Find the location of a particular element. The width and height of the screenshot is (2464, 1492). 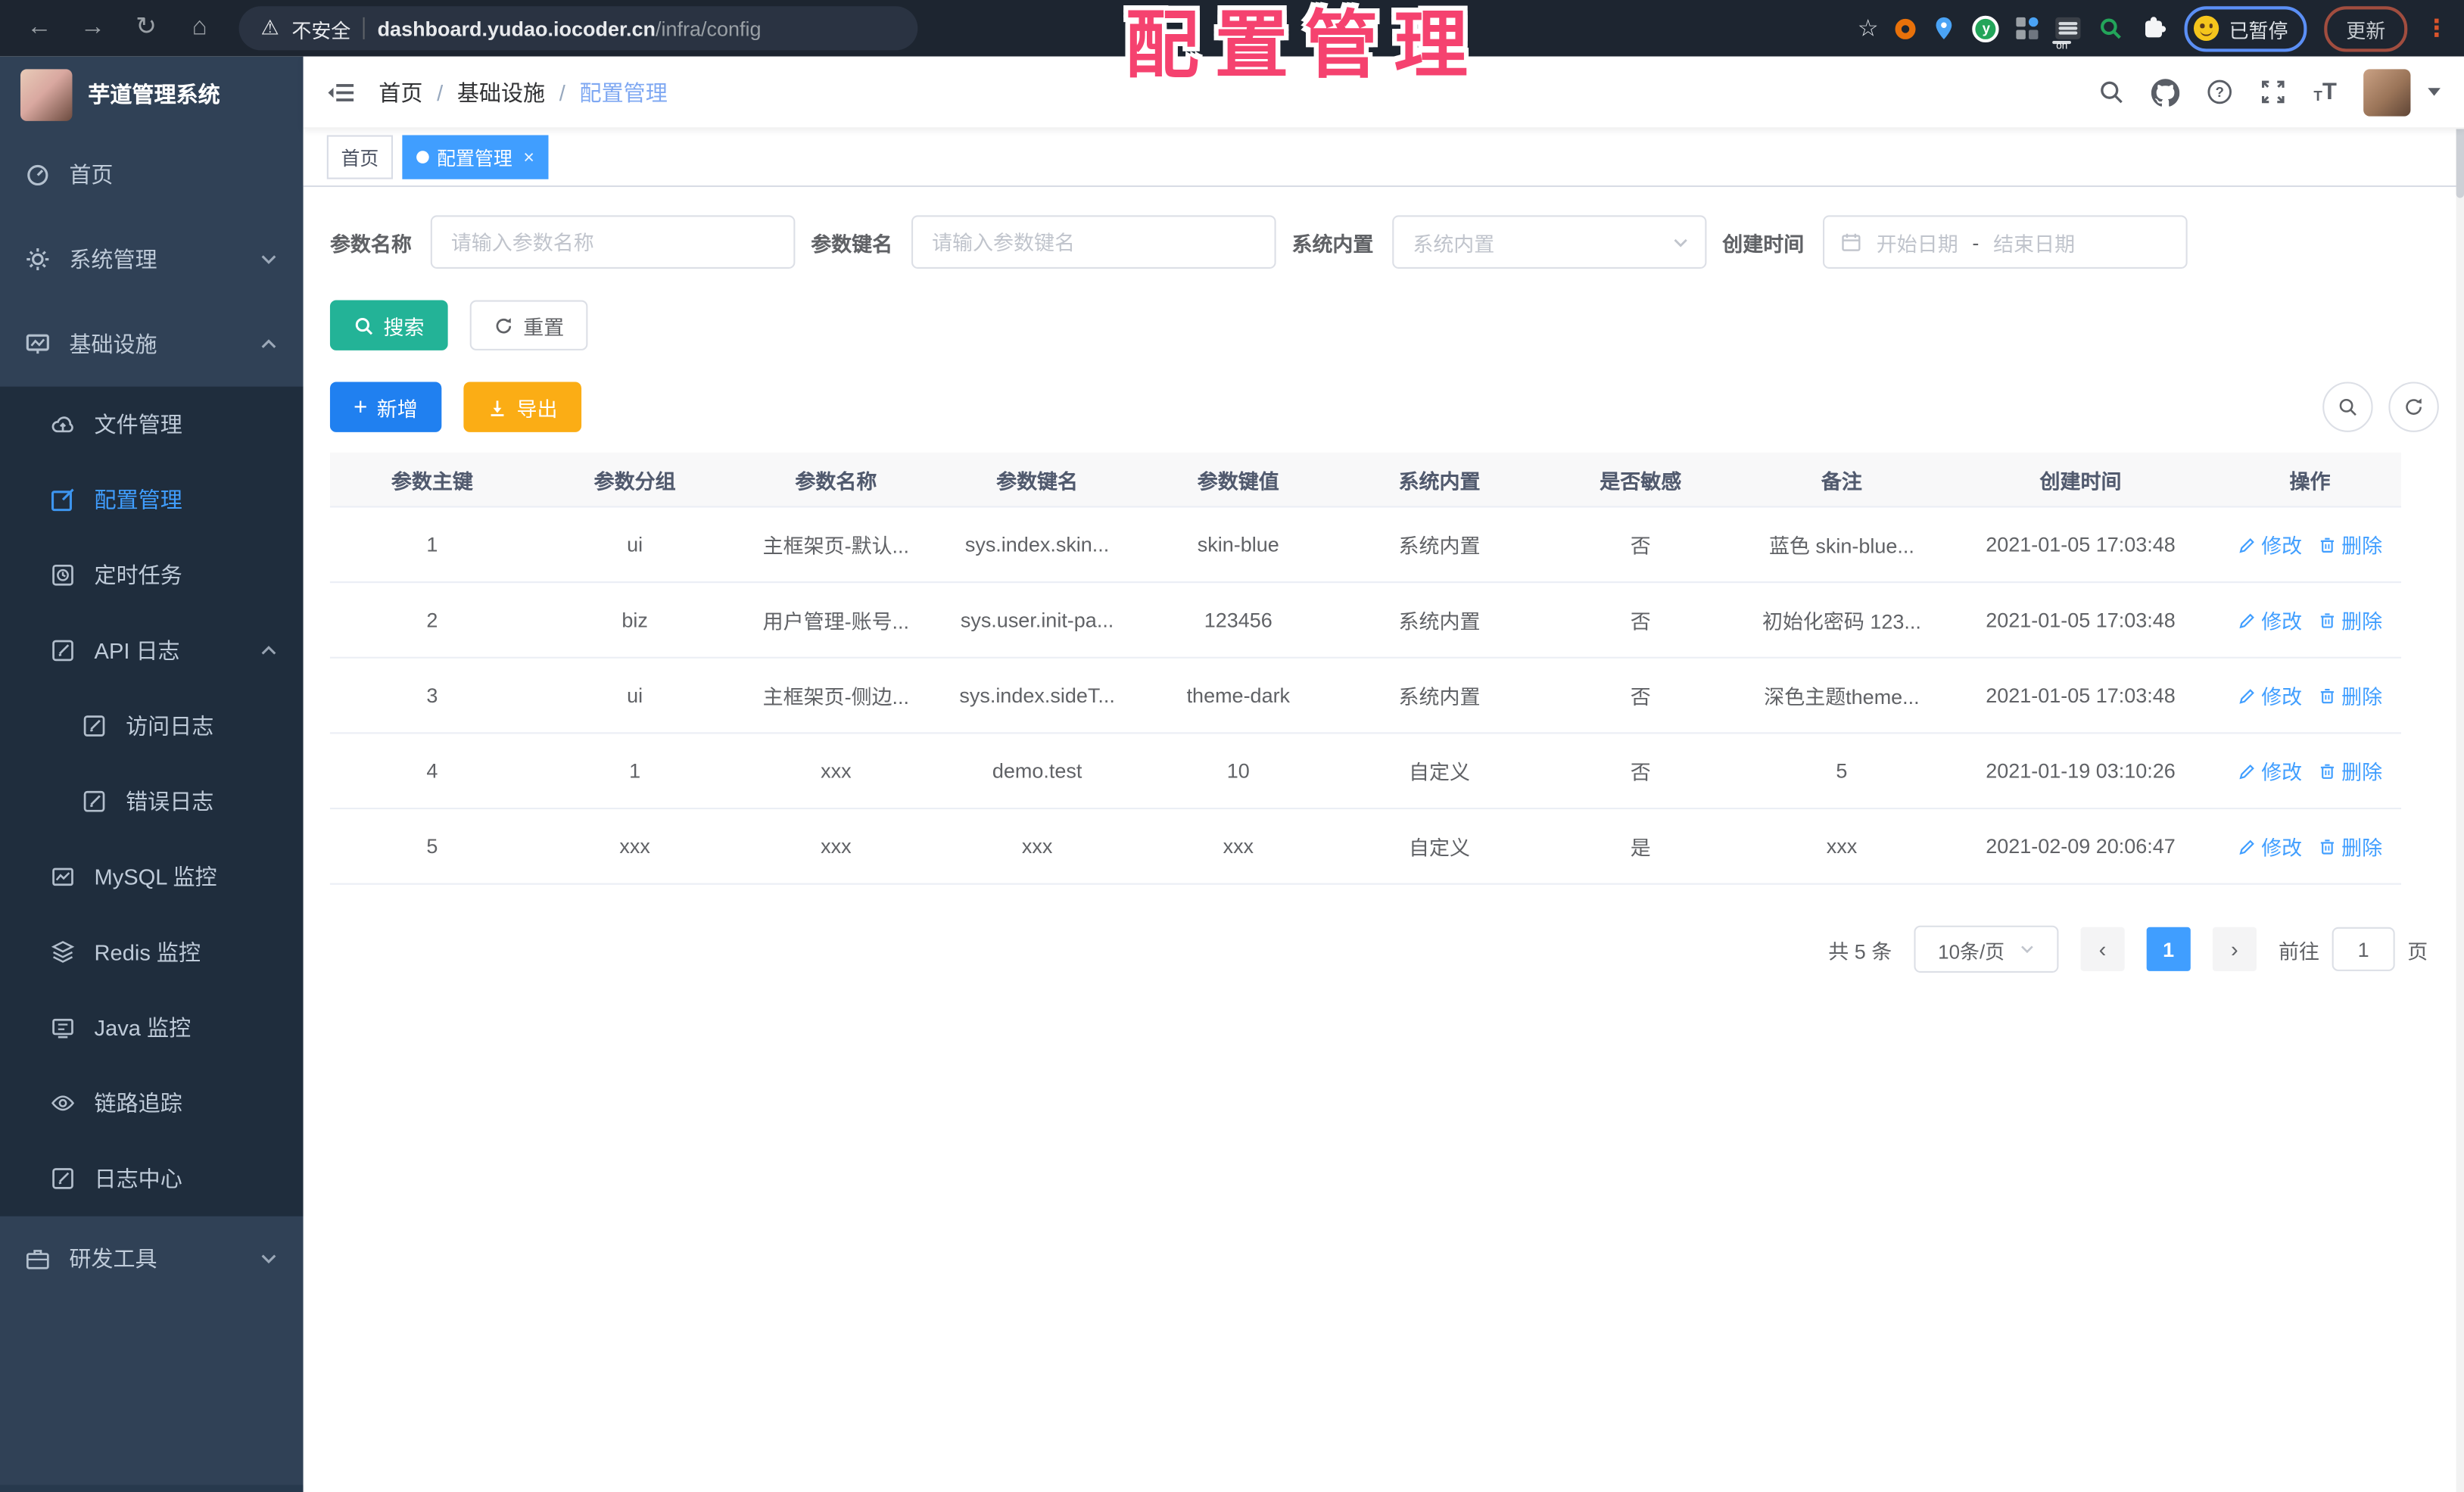

avatar is located at coordinates (2387, 92).